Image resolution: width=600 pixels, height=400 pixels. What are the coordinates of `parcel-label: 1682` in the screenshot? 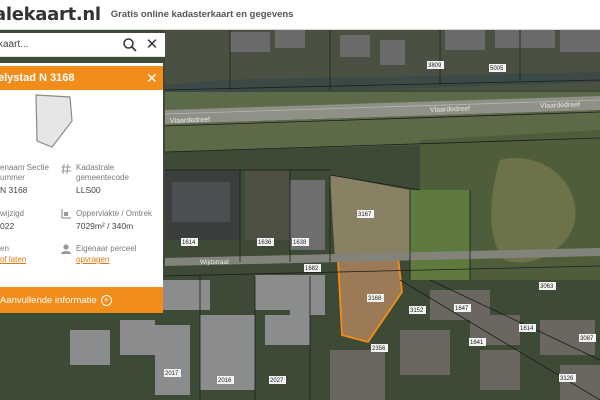 It's located at (312, 269).